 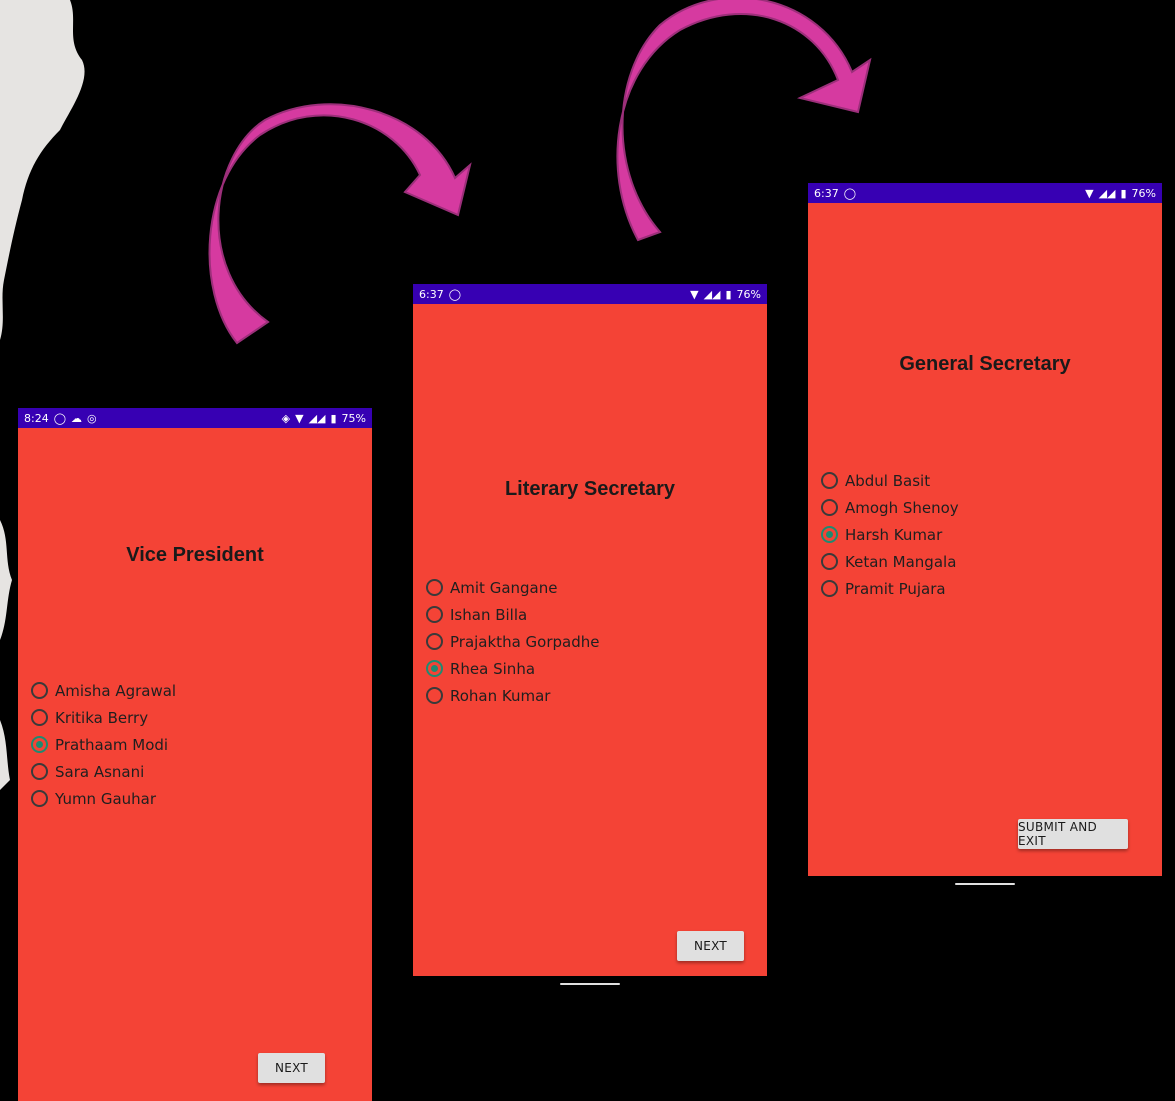 I want to click on radio-option: Harsh Kumar, so click(x=890, y=534).